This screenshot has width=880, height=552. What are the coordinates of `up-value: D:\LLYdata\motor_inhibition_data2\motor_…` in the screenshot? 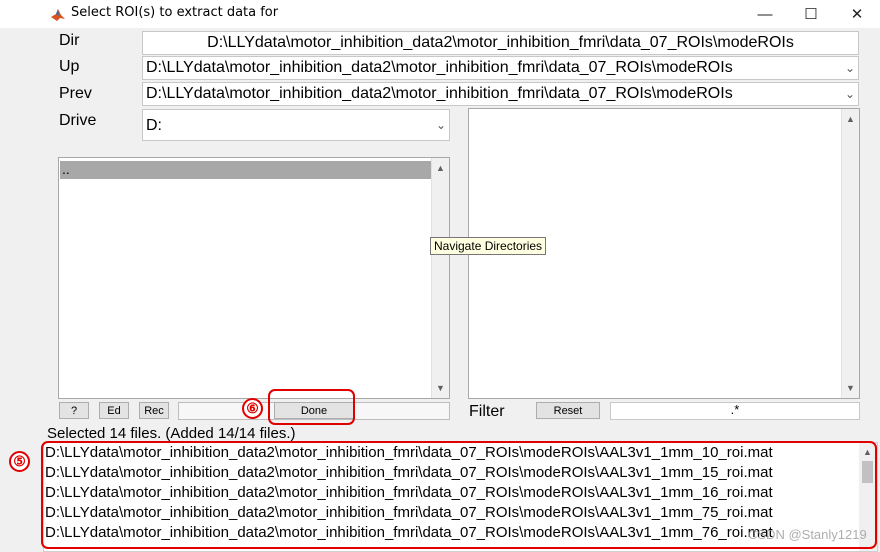 It's located at (439, 67).